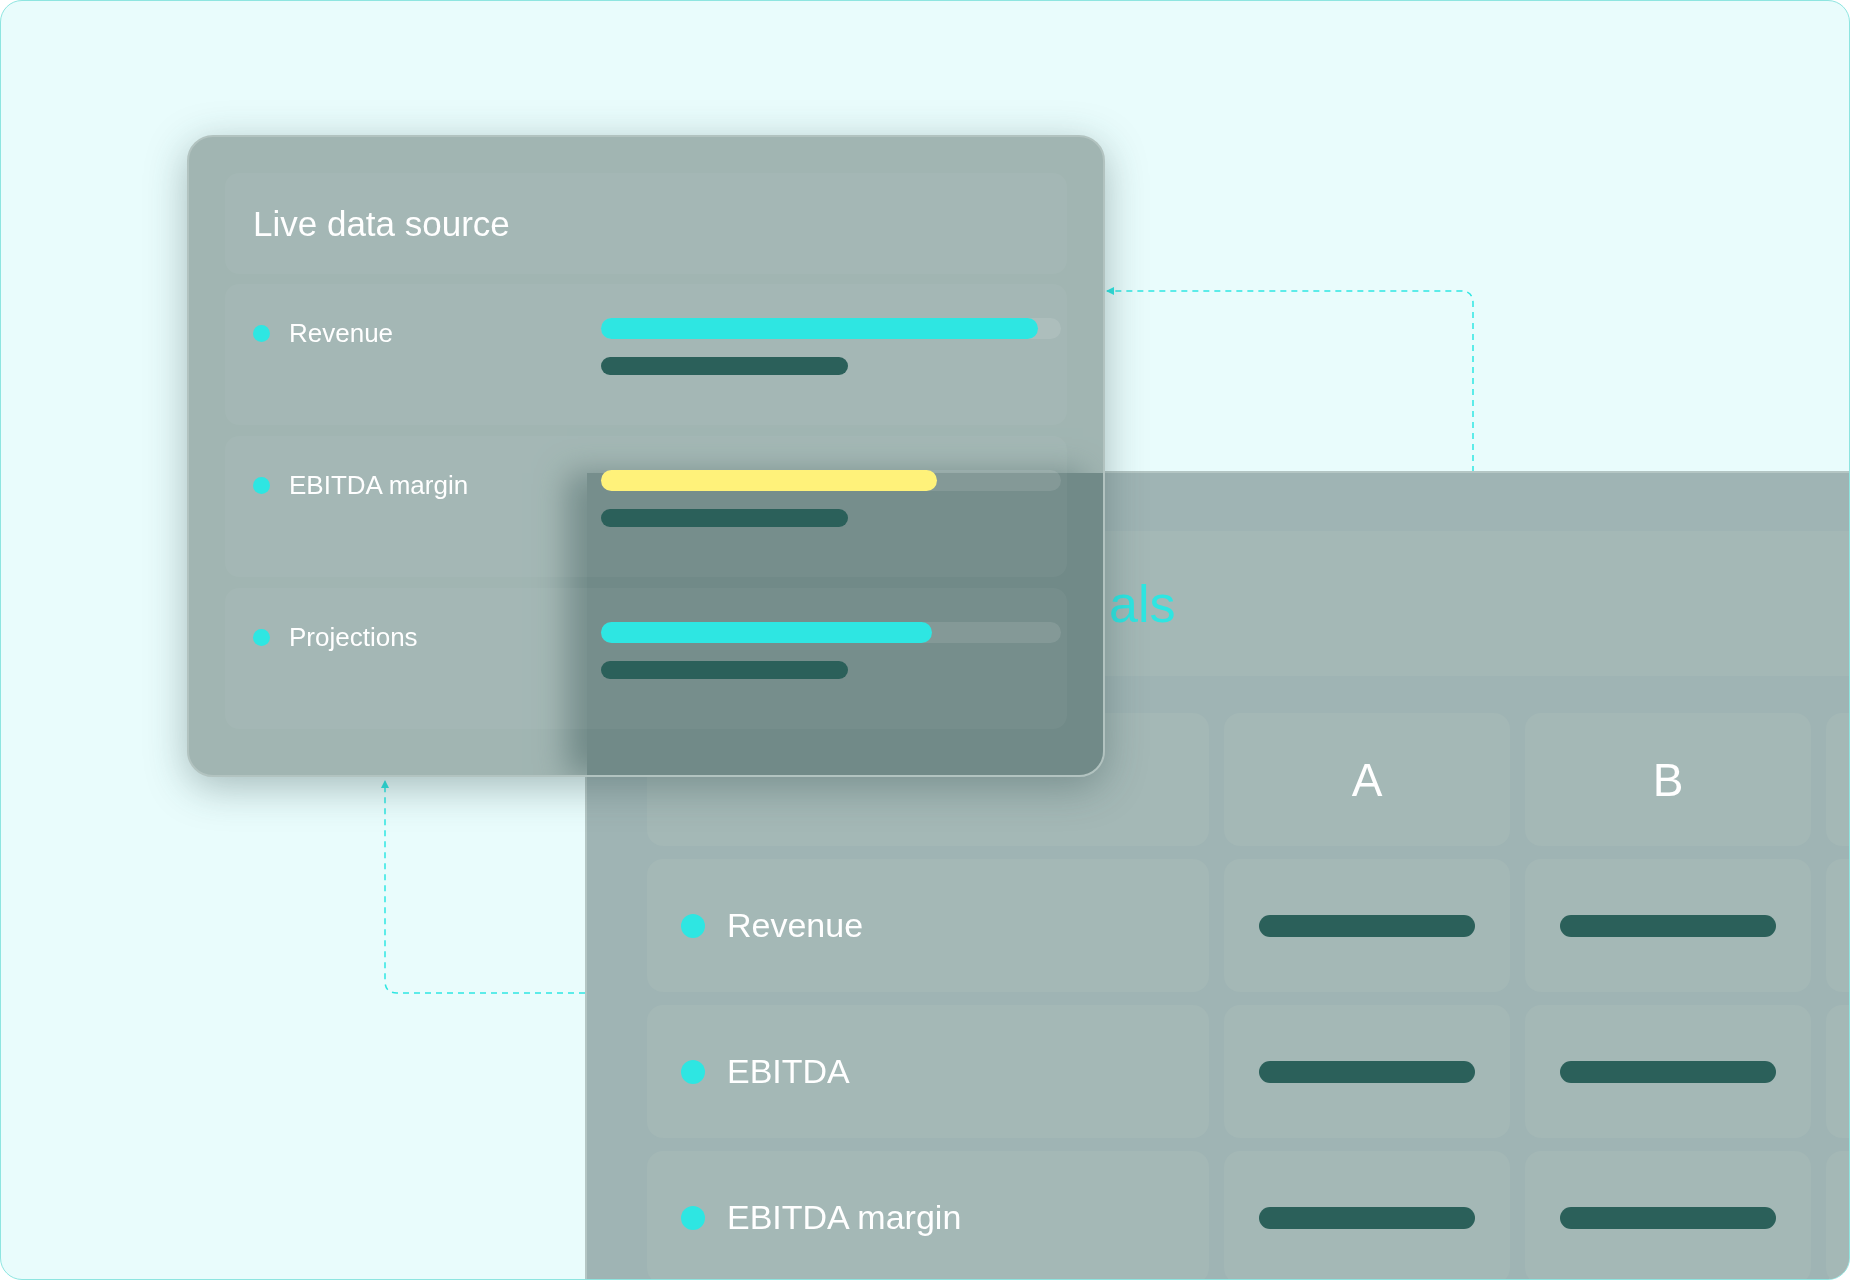 The width and height of the screenshot is (1850, 1280). I want to click on panel-title: als, so click(1142, 603).